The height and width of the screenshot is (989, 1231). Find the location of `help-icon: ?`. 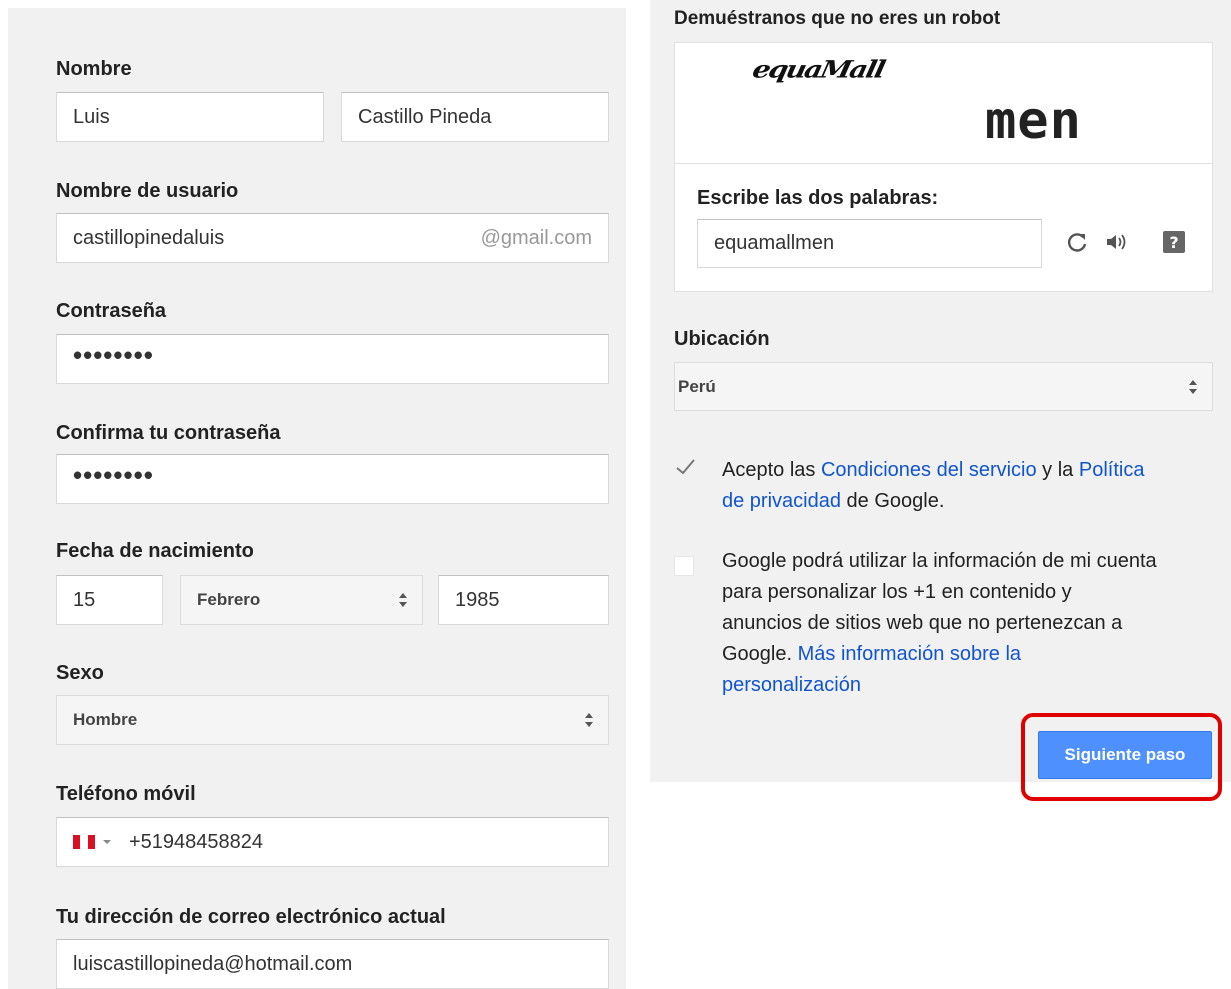

help-icon: ? is located at coordinates (1174, 242).